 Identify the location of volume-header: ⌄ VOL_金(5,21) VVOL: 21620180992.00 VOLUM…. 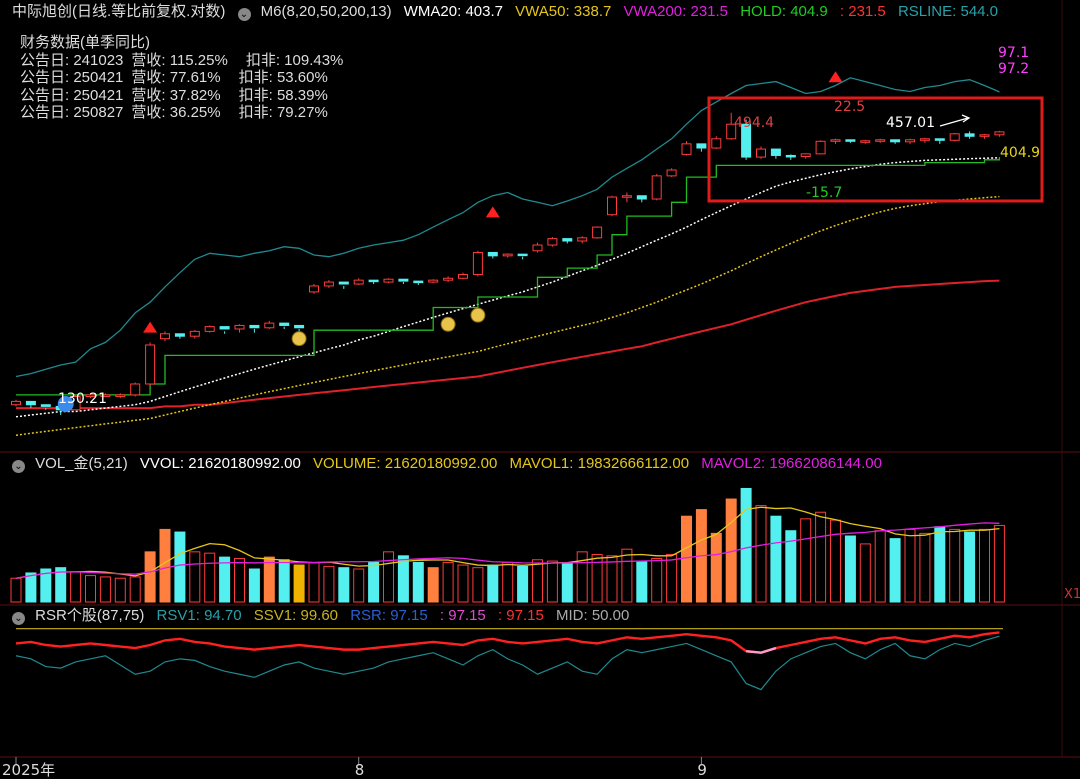
(451, 464).